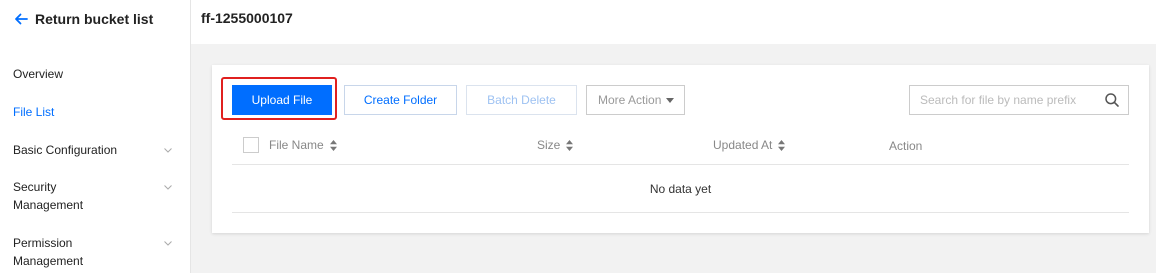 Image resolution: width=1156 pixels, height=273 pixels. Describe the element at coordinates (549, 145) in the screenshot. I see `column-label: Size` at that location.